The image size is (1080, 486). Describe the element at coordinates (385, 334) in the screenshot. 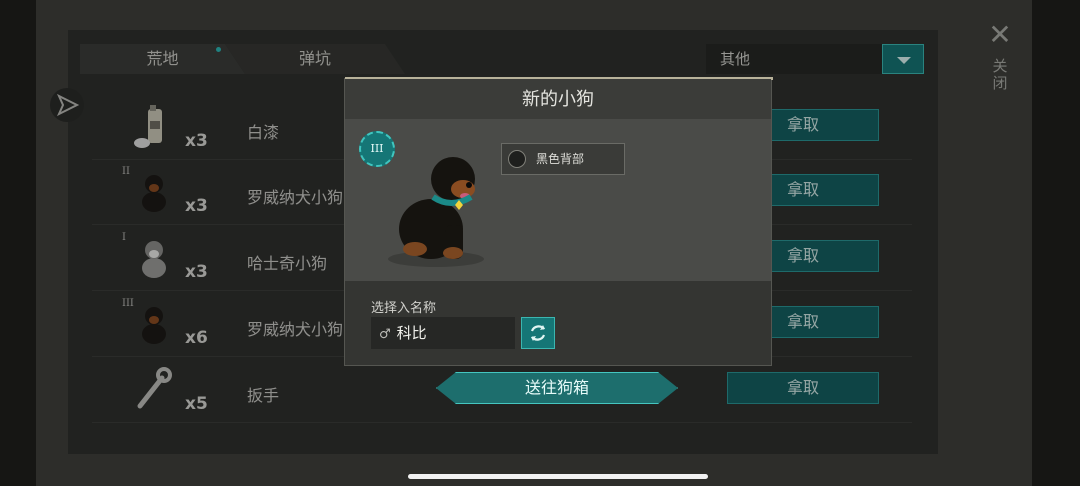

I see `male-gender-icon: ♂` at that location.